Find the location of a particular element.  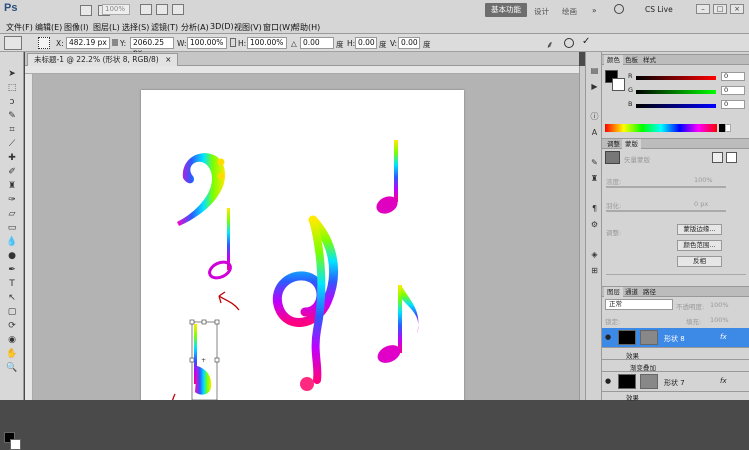

g-slider is located at coordinates (676, 92).